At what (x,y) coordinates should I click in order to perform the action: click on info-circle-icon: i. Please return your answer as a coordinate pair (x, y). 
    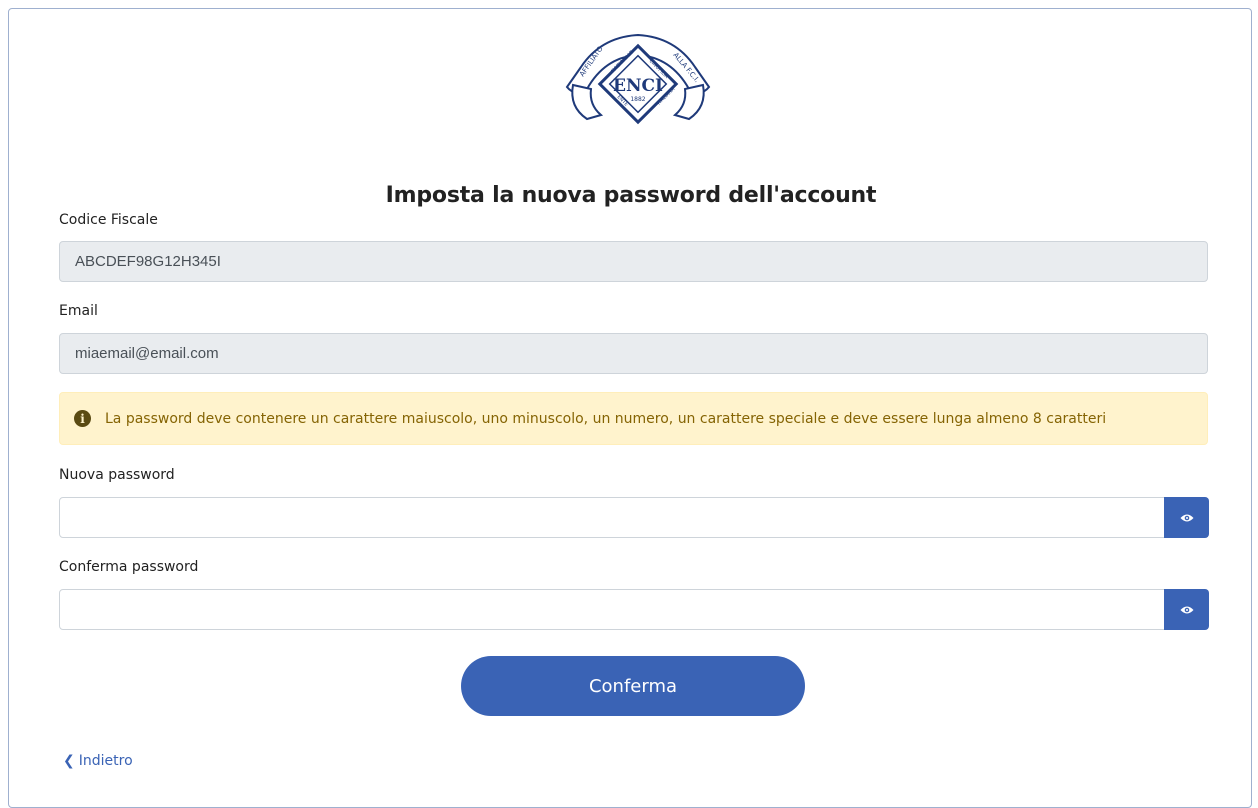
    Looking at the image, I should click on (82, 418).